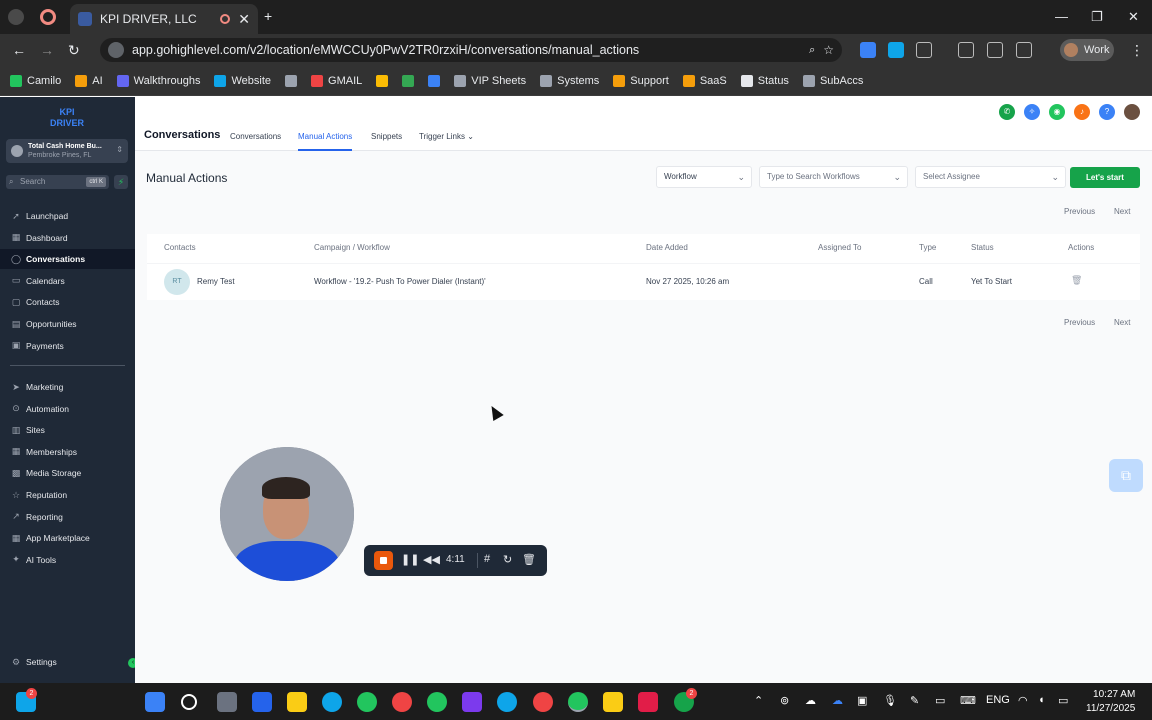  I want to click on sidebar-item-conversations: ◯ Conversations, so click(67, 259).